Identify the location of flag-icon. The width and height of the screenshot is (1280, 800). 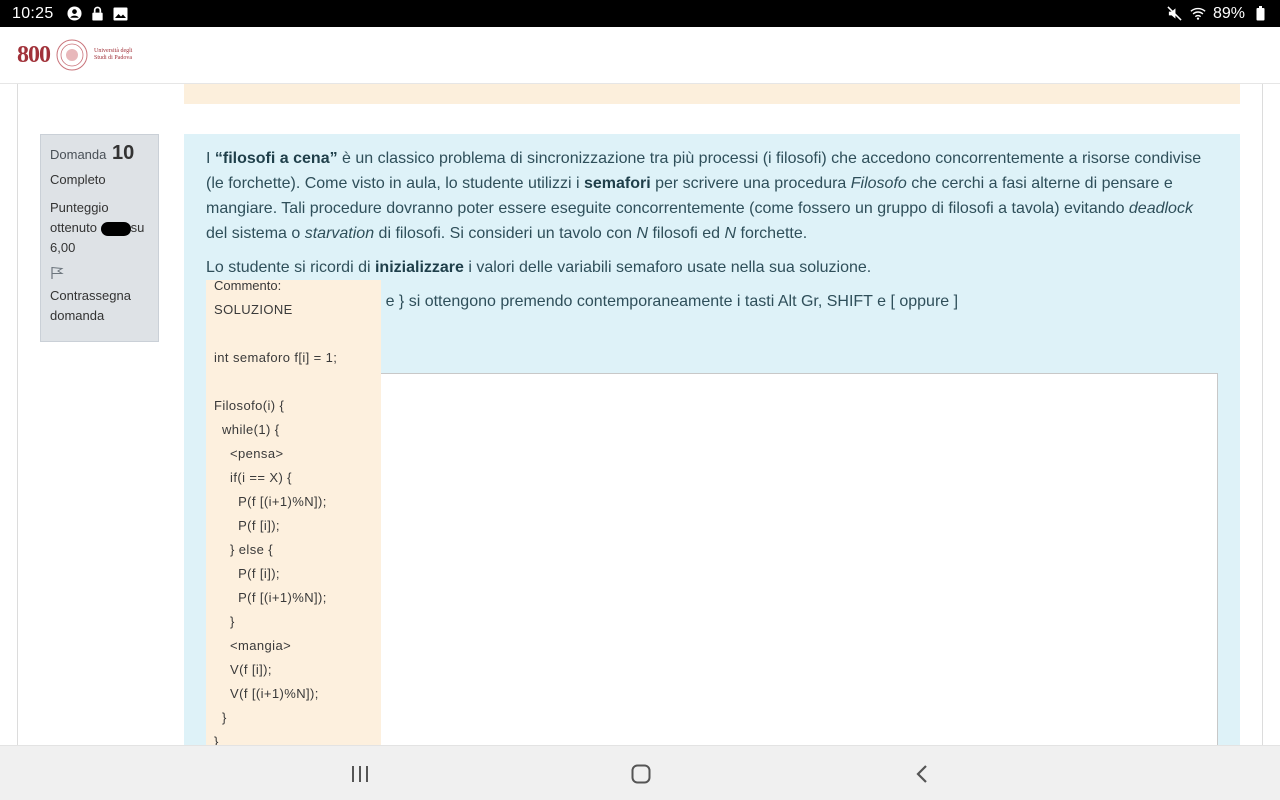
(57, 273).